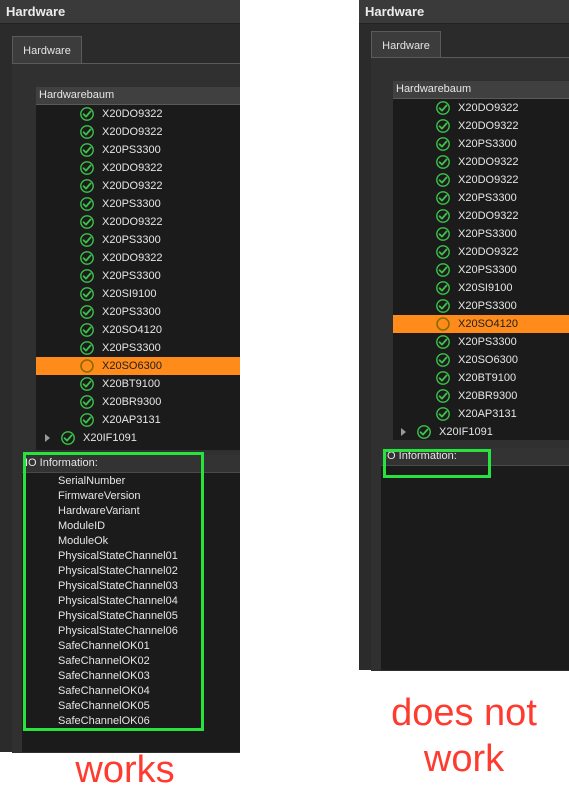 The width and height of the screenshot is (569, 810). What do you see at coordinates (138, 438) in the screenshot?
I see `left-tree-parent-node: X20IF1091` at bounding box center [138, 438].